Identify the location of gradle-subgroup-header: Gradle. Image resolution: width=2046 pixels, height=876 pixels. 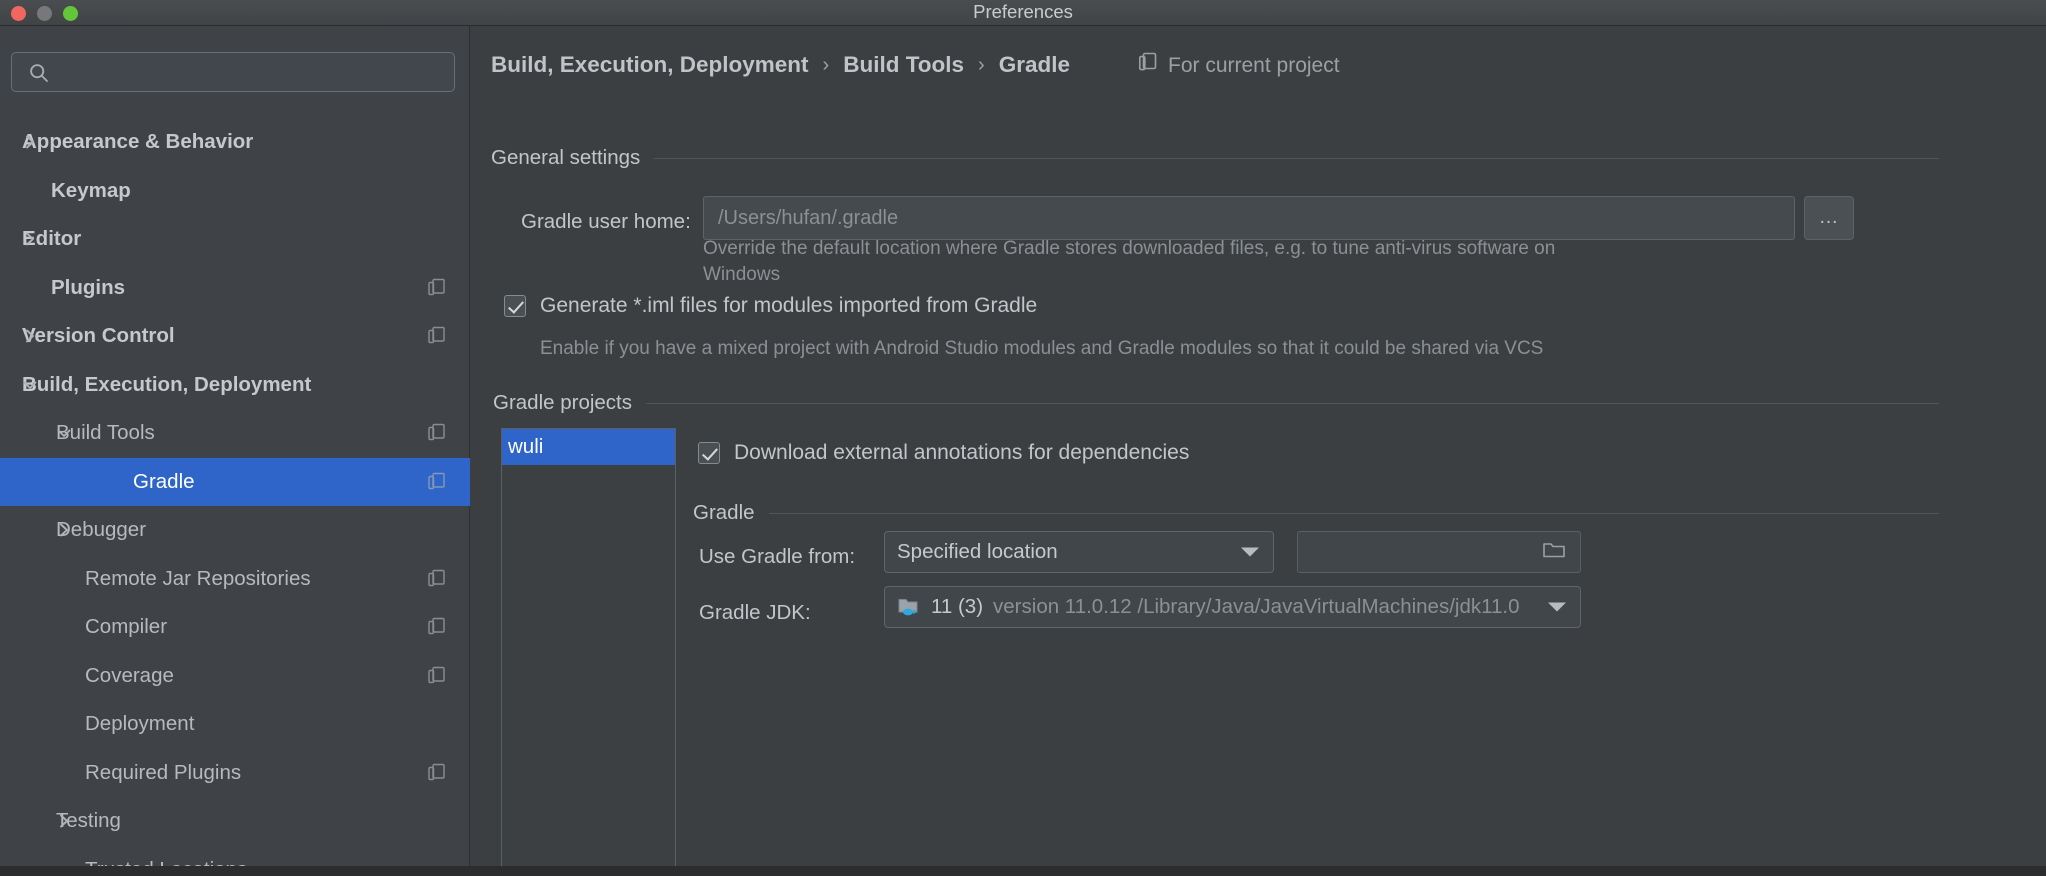
(1316, 513).